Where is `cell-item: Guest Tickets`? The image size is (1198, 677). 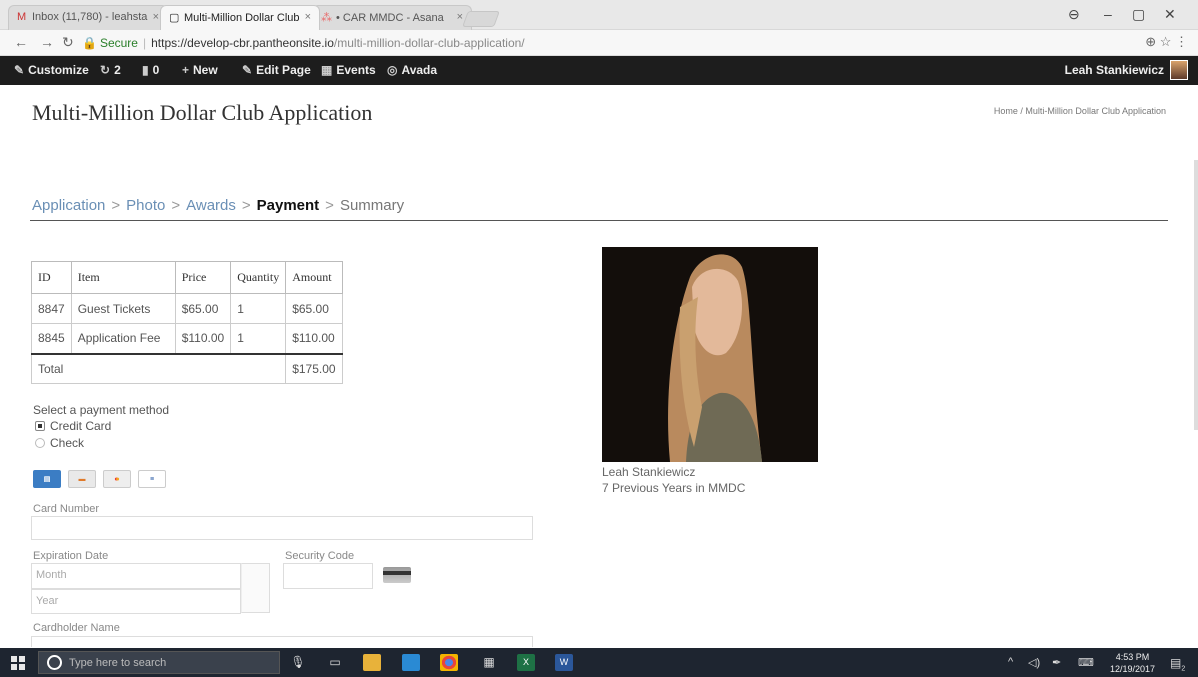 cell-item: Guest Tickets is located at coordinates (123, 308).